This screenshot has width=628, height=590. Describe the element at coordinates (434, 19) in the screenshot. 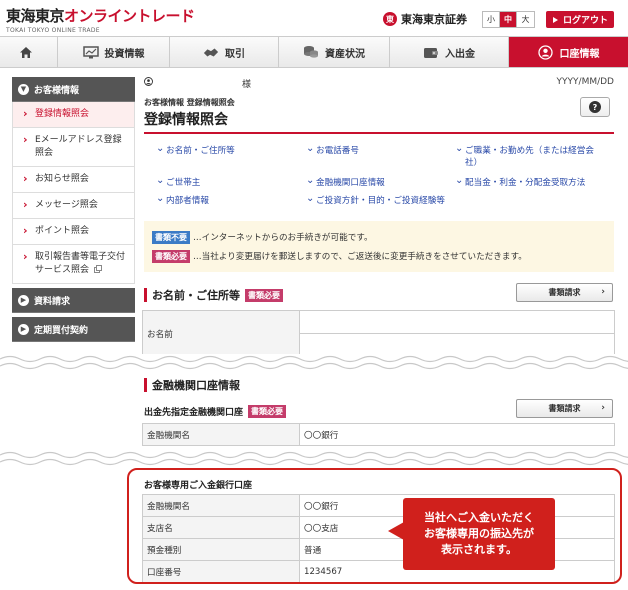

I see `brand-name: 東海東京証券` at that location.